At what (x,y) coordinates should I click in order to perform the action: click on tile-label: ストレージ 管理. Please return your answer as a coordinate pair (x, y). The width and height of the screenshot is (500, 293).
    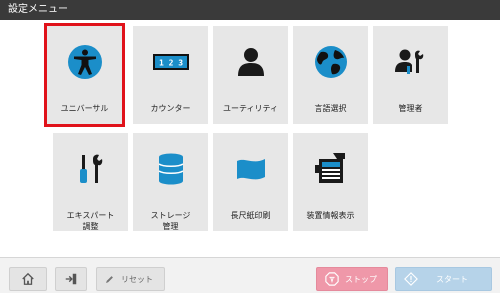
    Looking at the image, I should click on (170, 221).